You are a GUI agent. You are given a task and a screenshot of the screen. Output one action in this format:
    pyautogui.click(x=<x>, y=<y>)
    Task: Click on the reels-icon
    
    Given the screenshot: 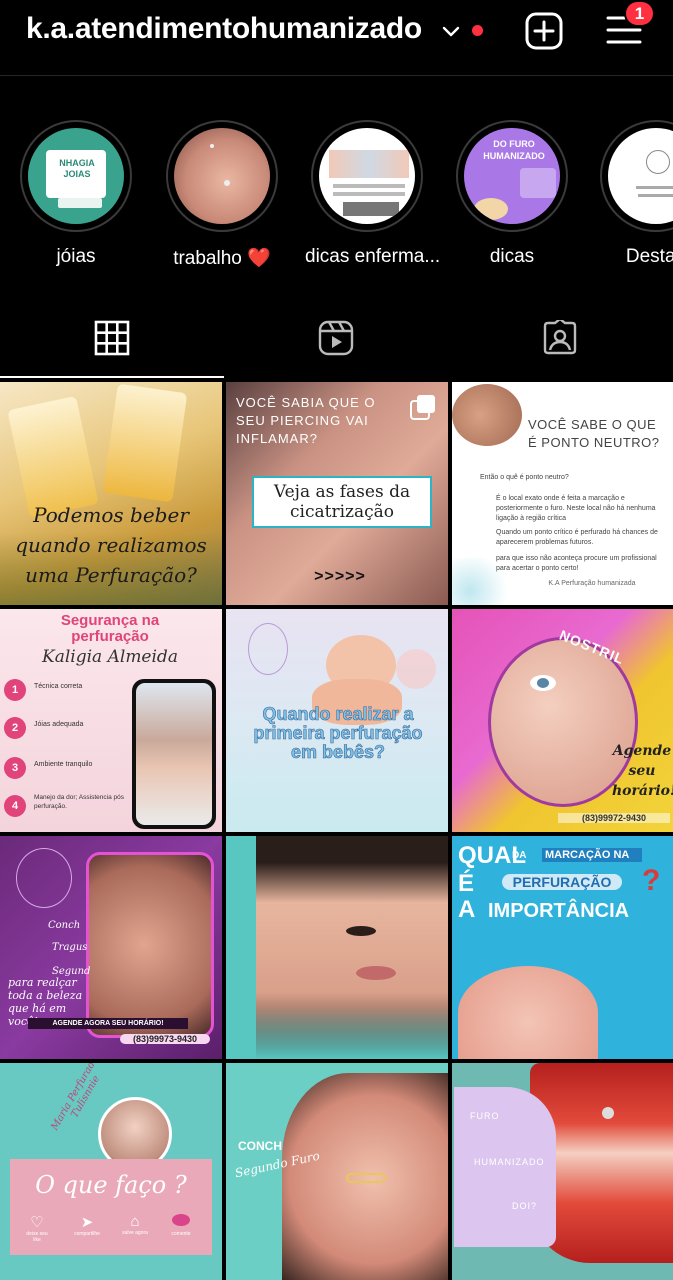 What is the action you would take?
    pyautogui.click(x=336, y=338)
    